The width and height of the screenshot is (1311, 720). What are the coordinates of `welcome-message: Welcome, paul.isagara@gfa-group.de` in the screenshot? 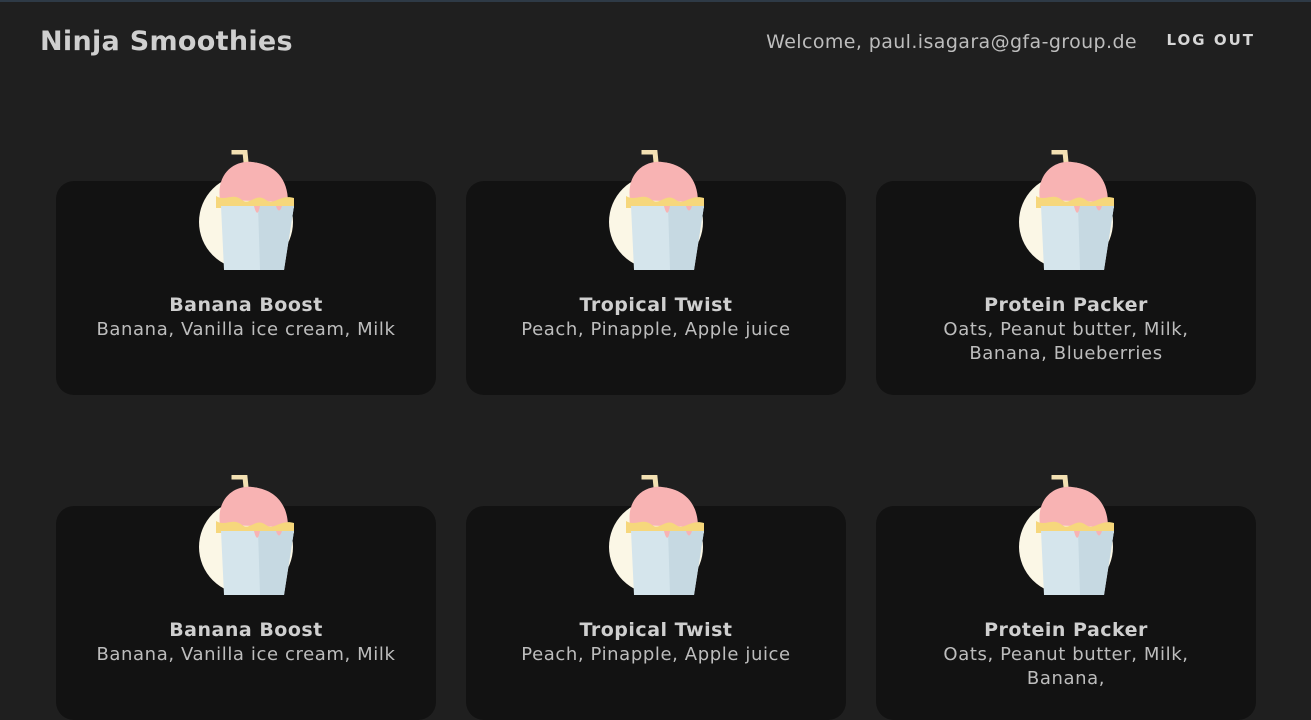 It's located at (951, 42).